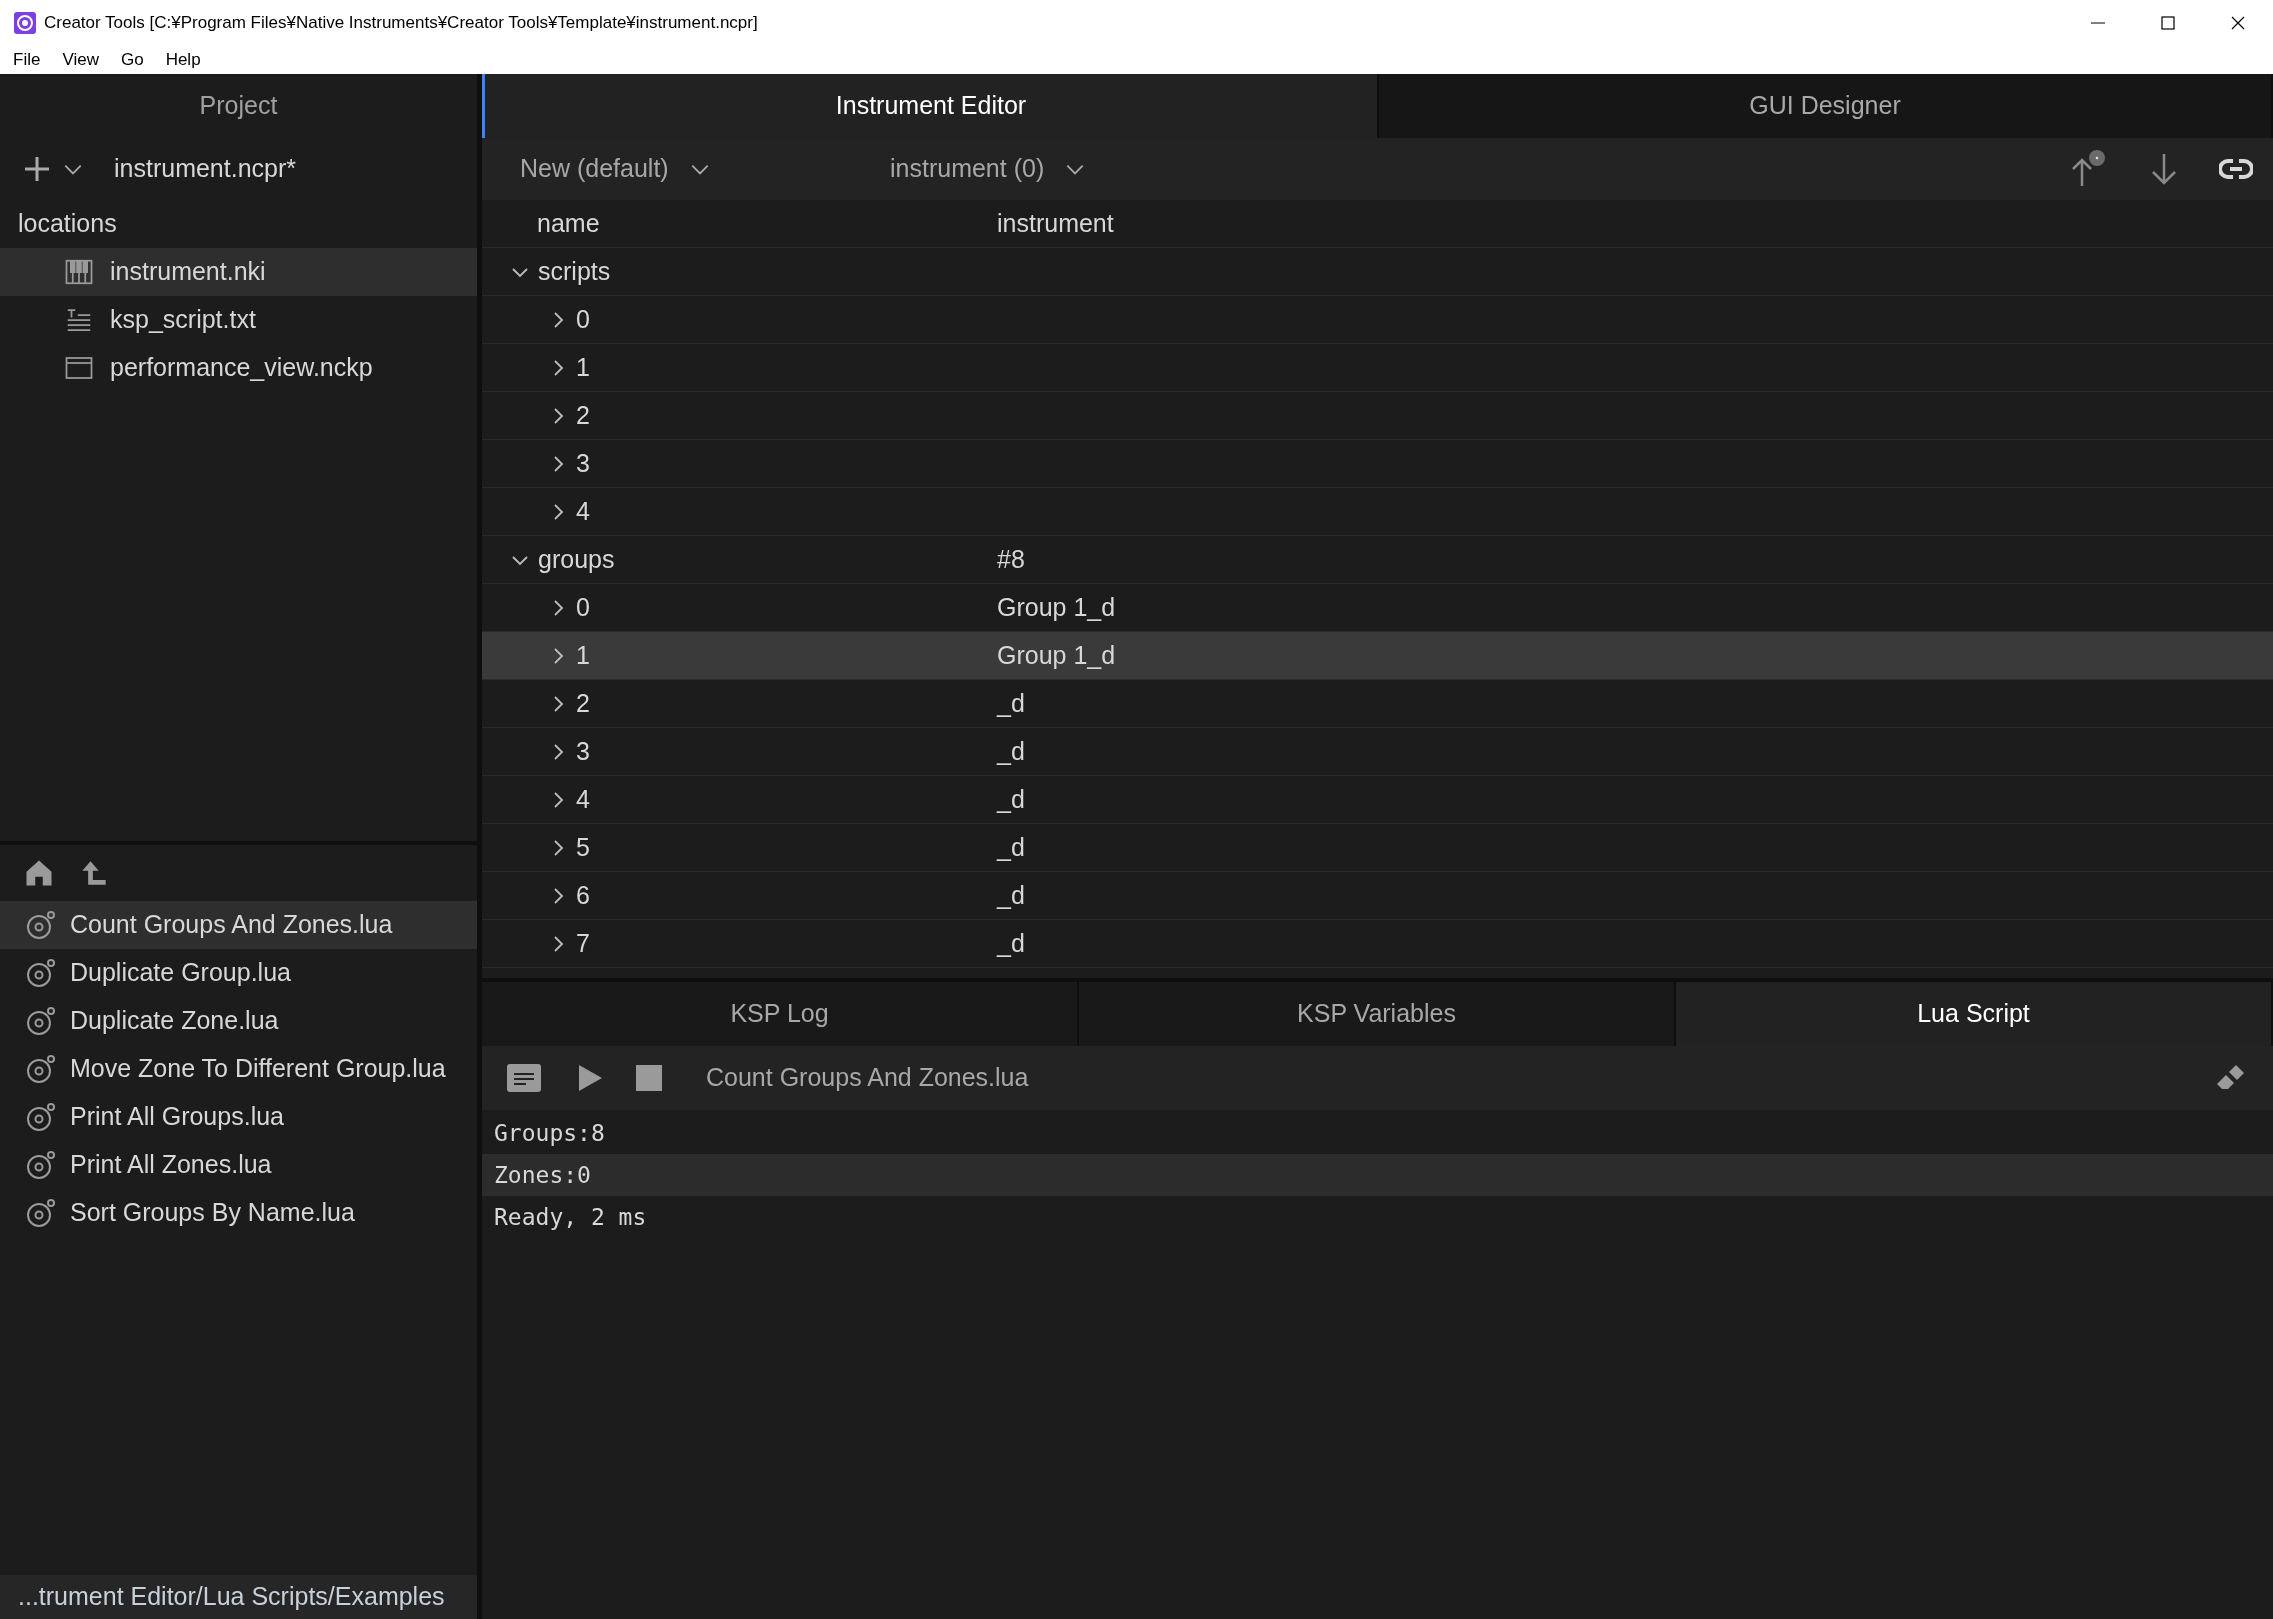 This screenshot has width=2273, height=1619. What do you see at coordinates (549, 1133) in the screenshot?
I see `output-line: Groups:8` at bounding box center [549, 1133].